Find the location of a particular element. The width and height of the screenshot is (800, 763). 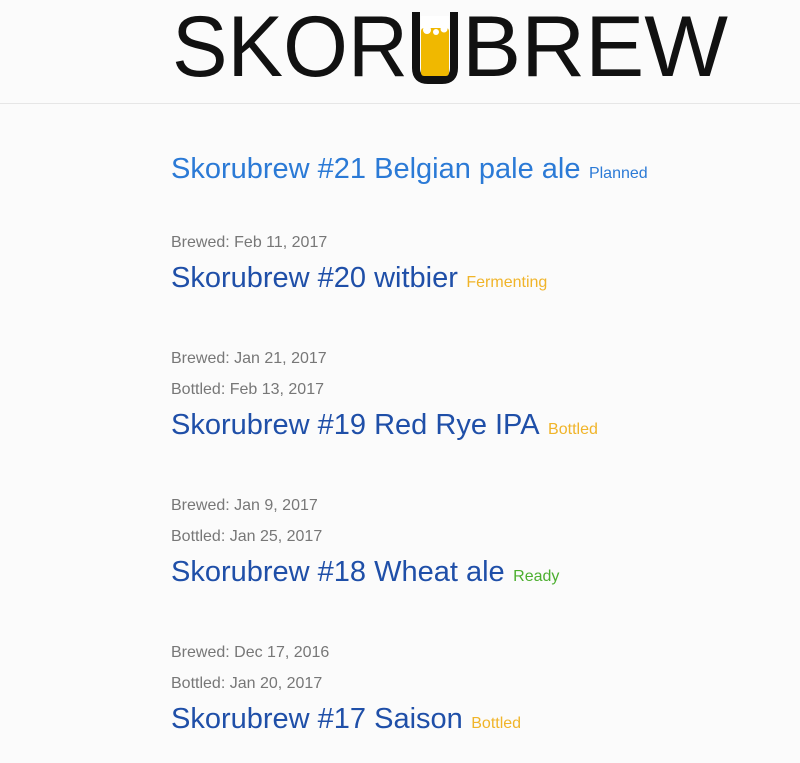

brewed-date: Brewed: Feb 11, 2017 is located at coordinates (249, 242).